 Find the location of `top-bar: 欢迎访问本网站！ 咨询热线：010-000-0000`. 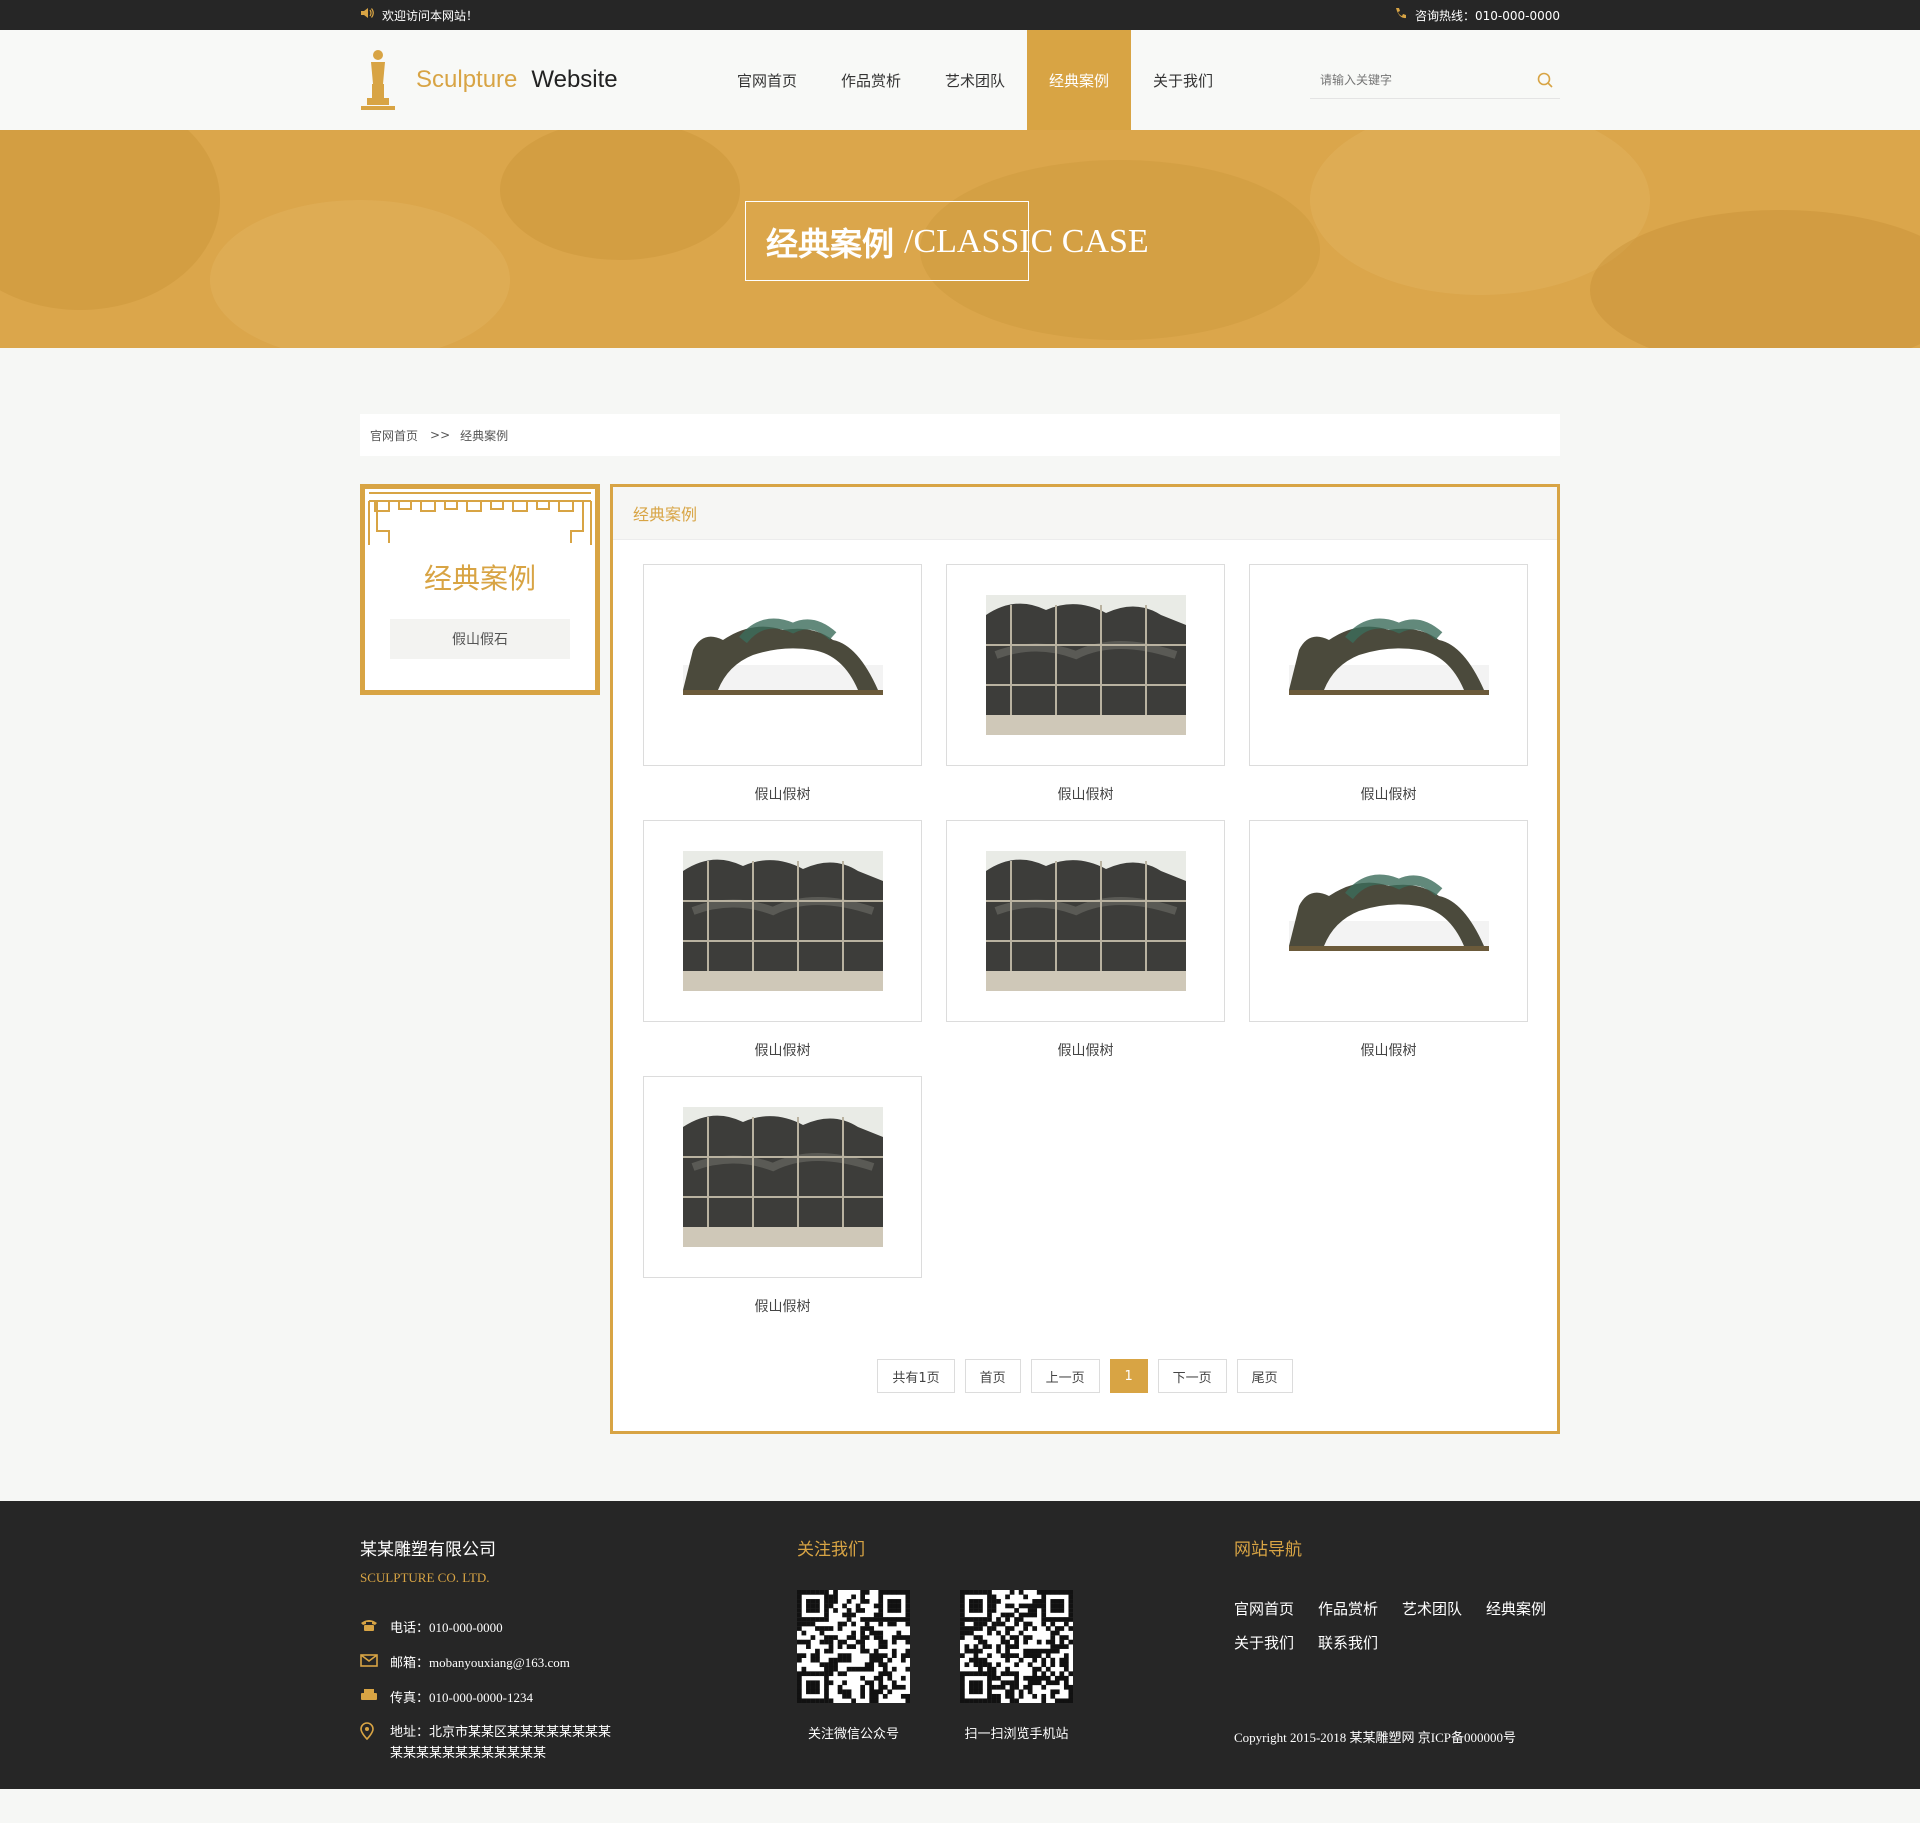

top-bar: 欢迎访问本网站！ 咨询热线：010-000-0000 is located at coordinates (960, 15).